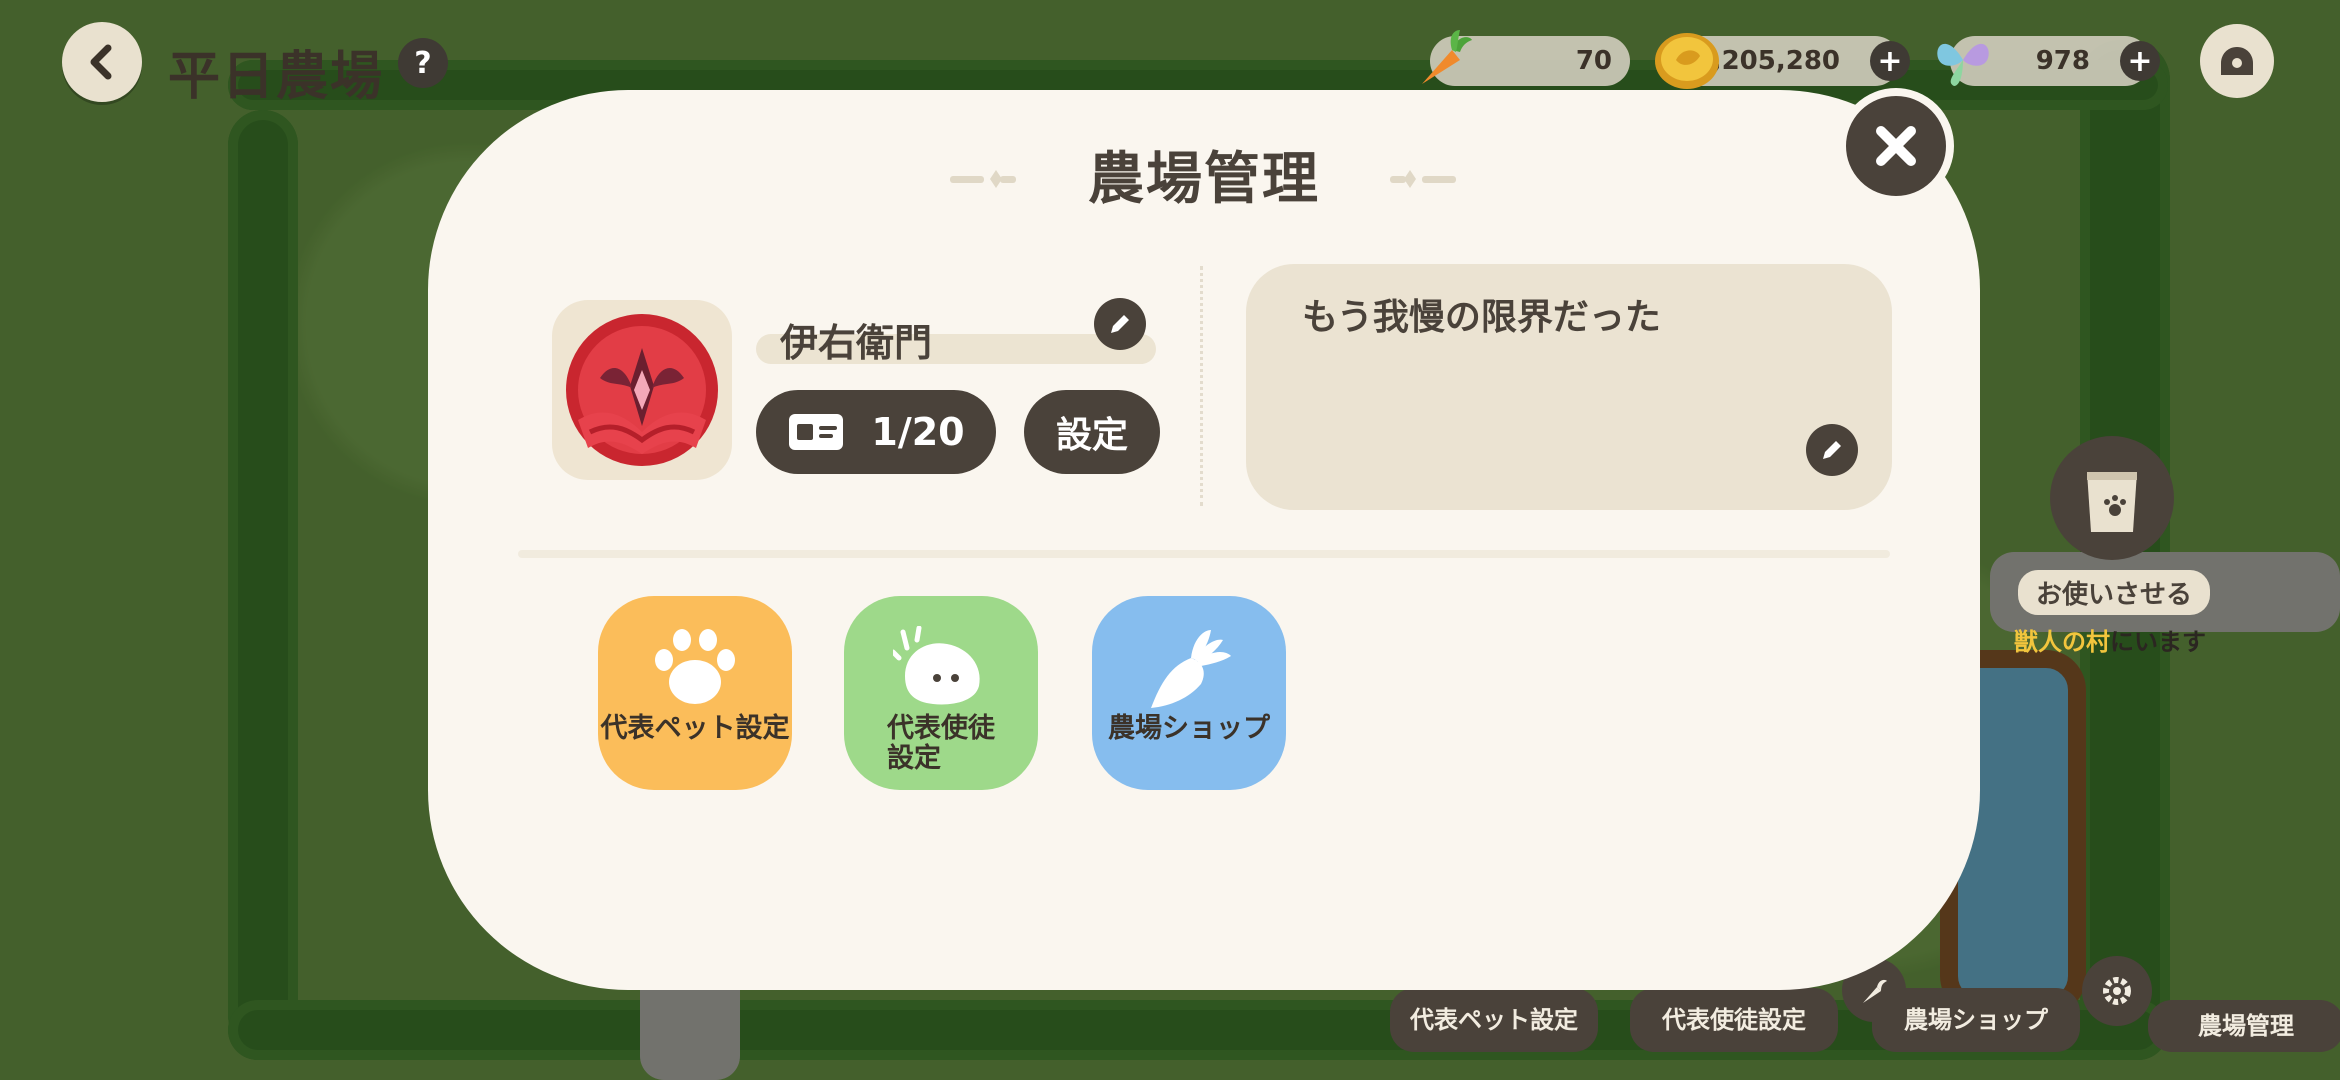 Image resolution: width=2340 pixels, height=1080 pixels. Describe the element at coordinates (1204, 554) in the screenshot. I see `section-divider-horizontal` at that location.